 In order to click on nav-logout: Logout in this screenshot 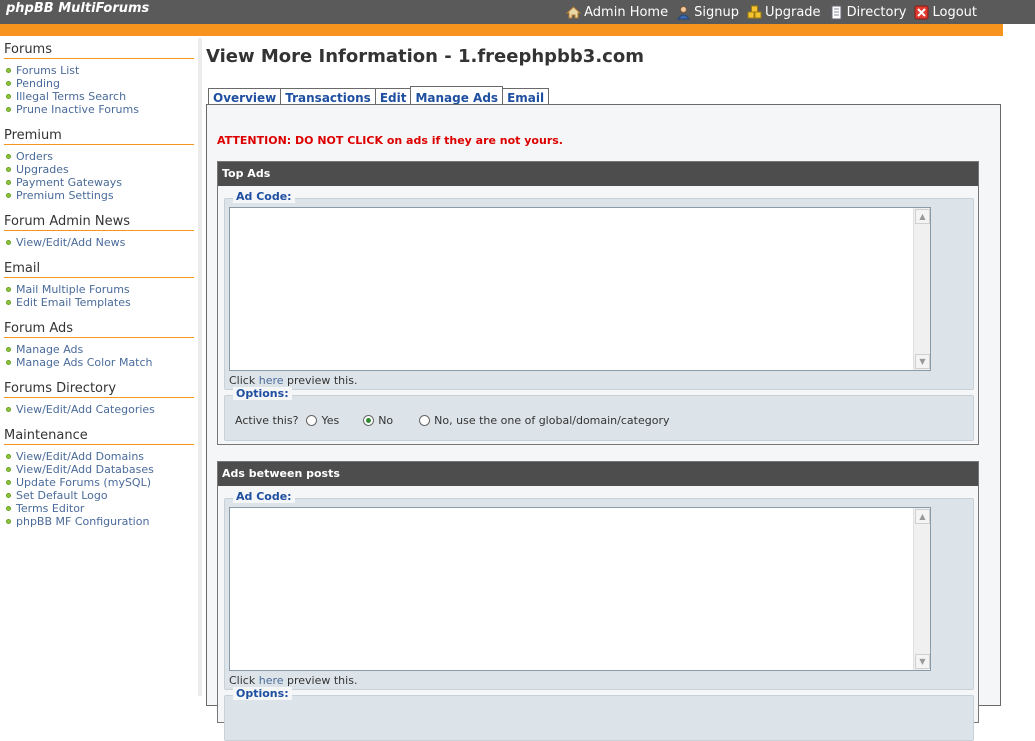, I will do `click(945, 12)`.